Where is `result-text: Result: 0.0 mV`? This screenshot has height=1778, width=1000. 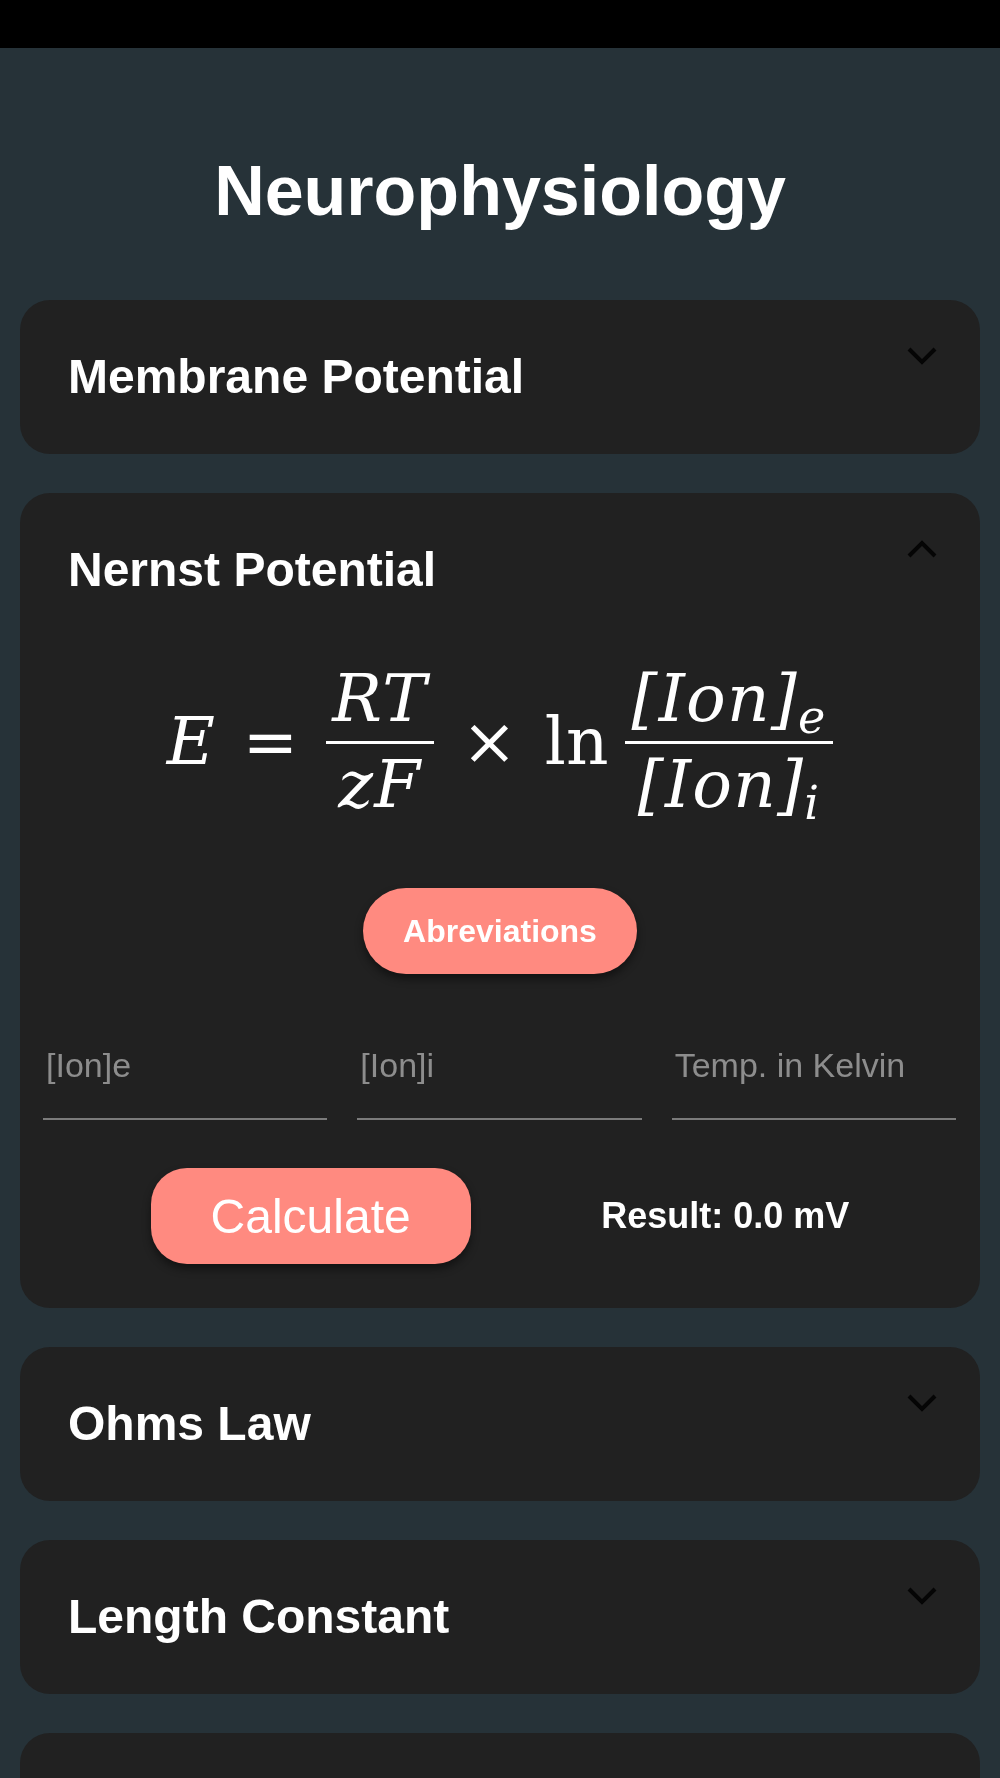
result-text: Result: 0.0 mV is located at coordinates (725, 1216).